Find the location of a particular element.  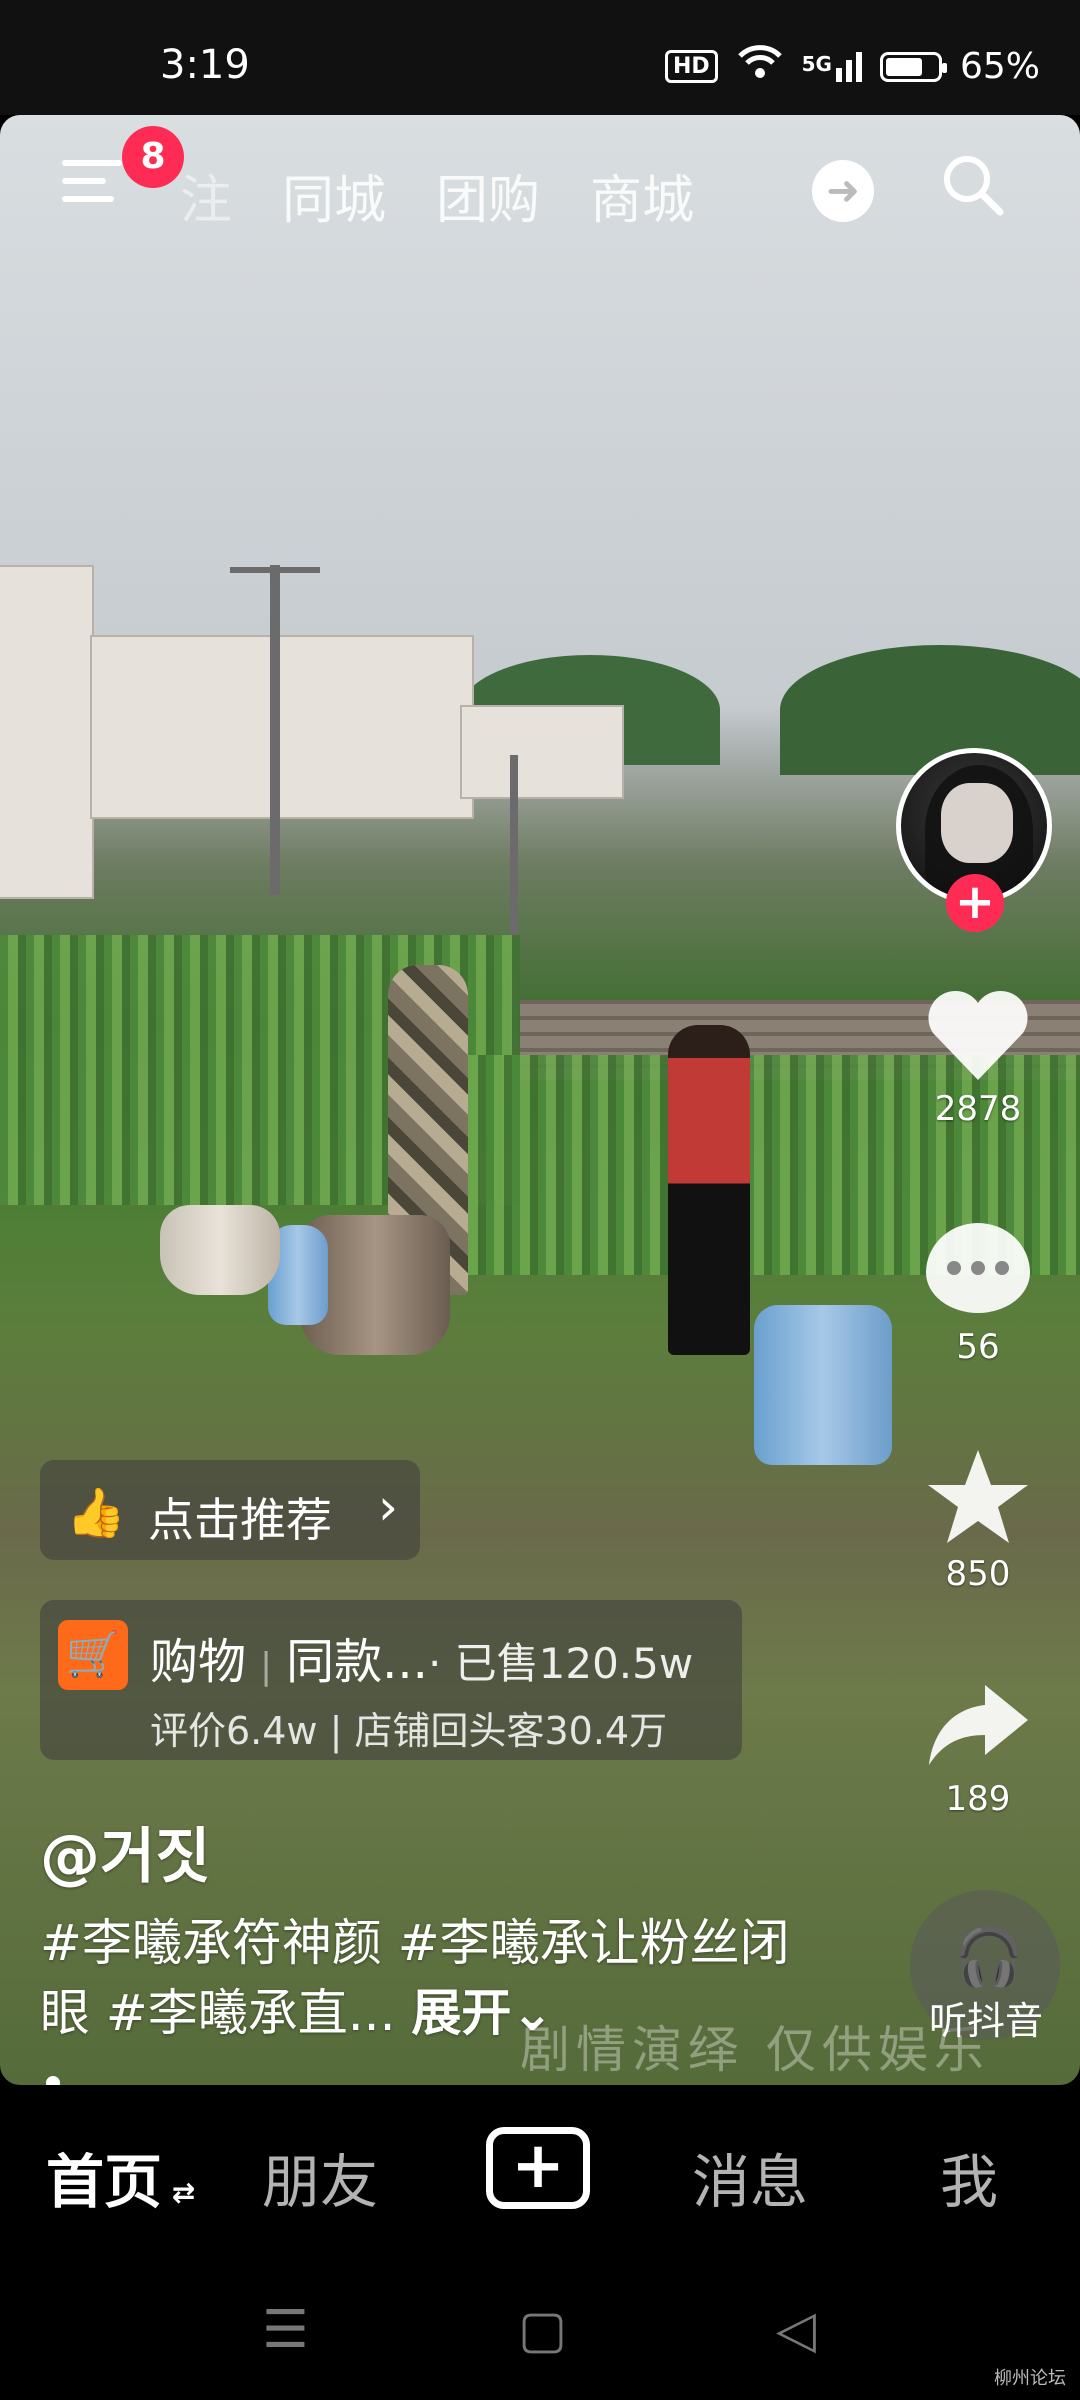

tab-group-buy: 团购 is located at coordinates (488, 195).